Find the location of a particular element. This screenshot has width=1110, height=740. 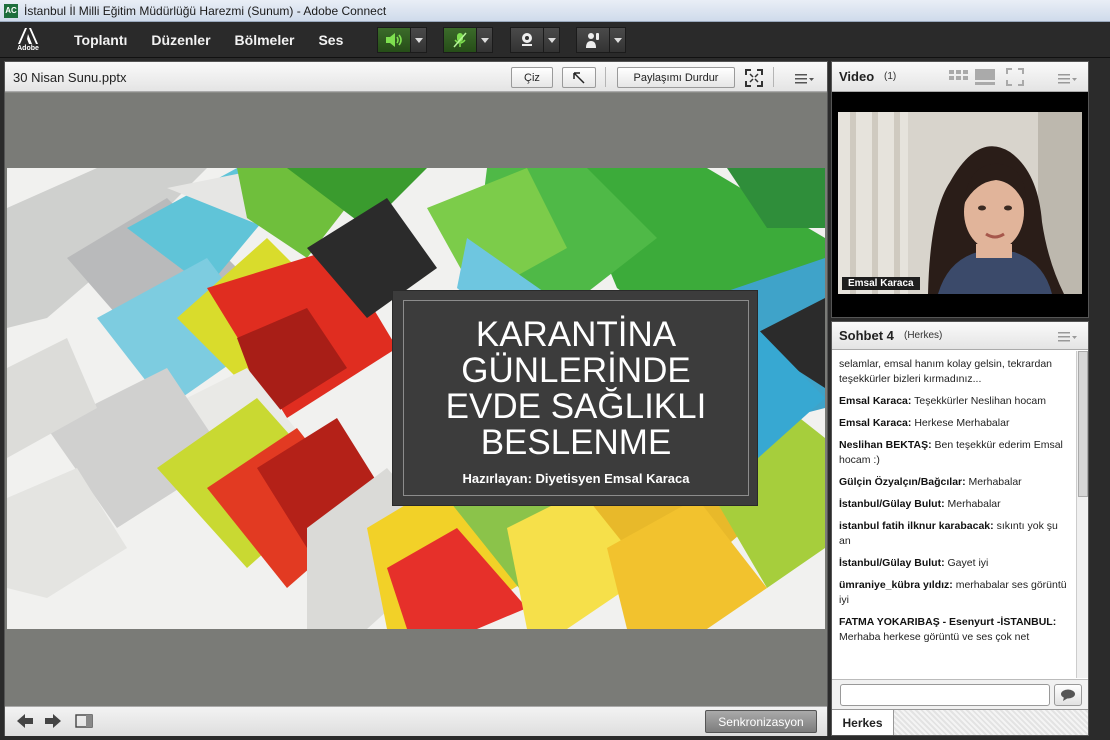

chat-pod-title: Sohbet 4 is located at coordinates (866, 335).